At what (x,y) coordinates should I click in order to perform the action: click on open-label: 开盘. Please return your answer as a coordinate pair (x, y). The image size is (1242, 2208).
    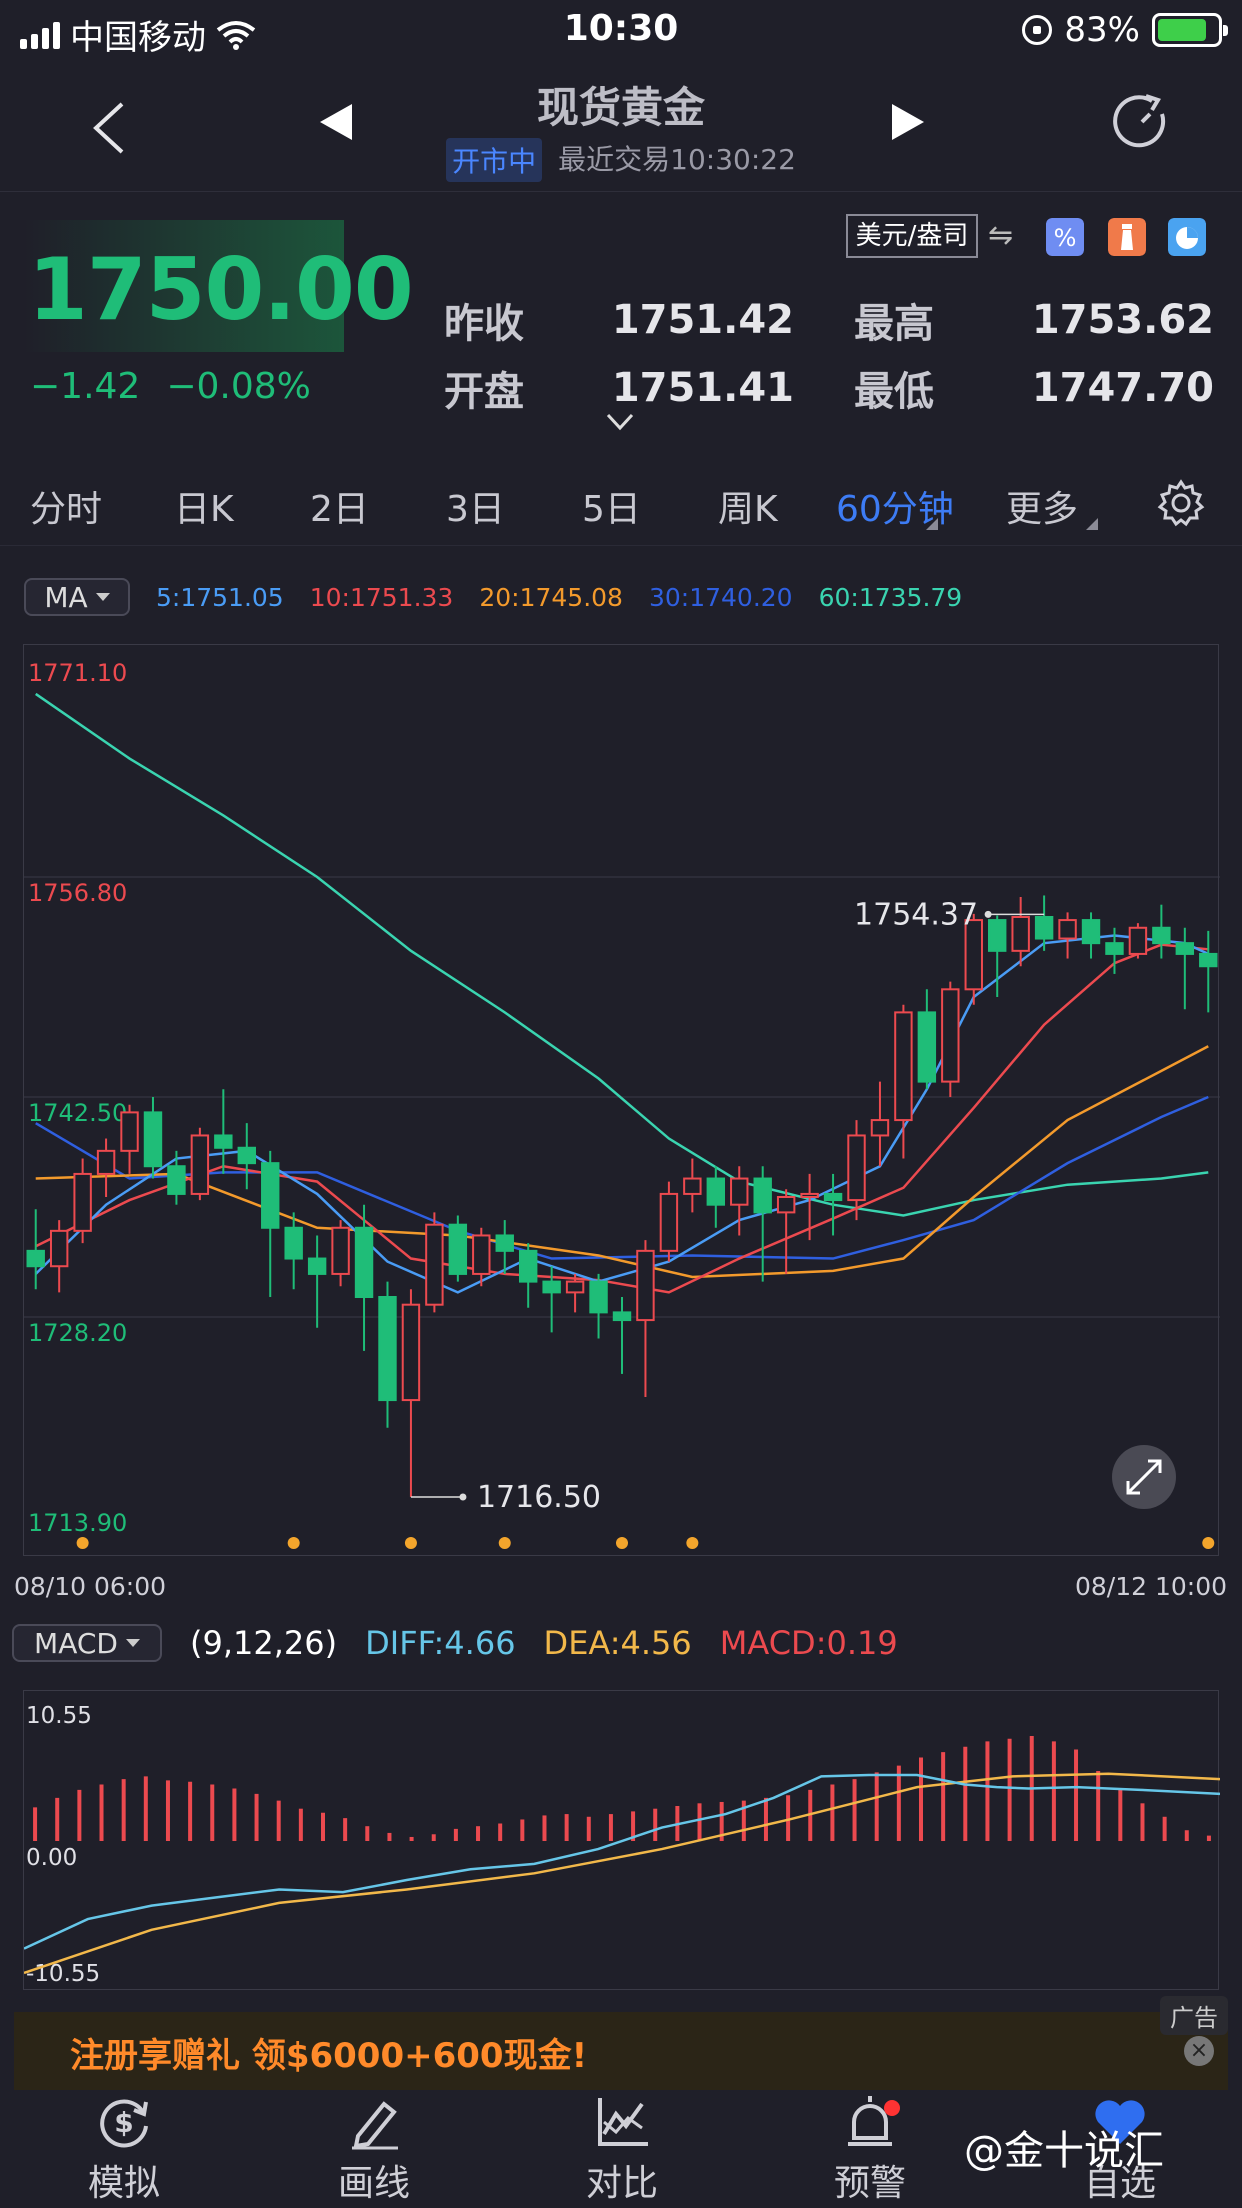
    Looking at the image, I should click on (484, 392).